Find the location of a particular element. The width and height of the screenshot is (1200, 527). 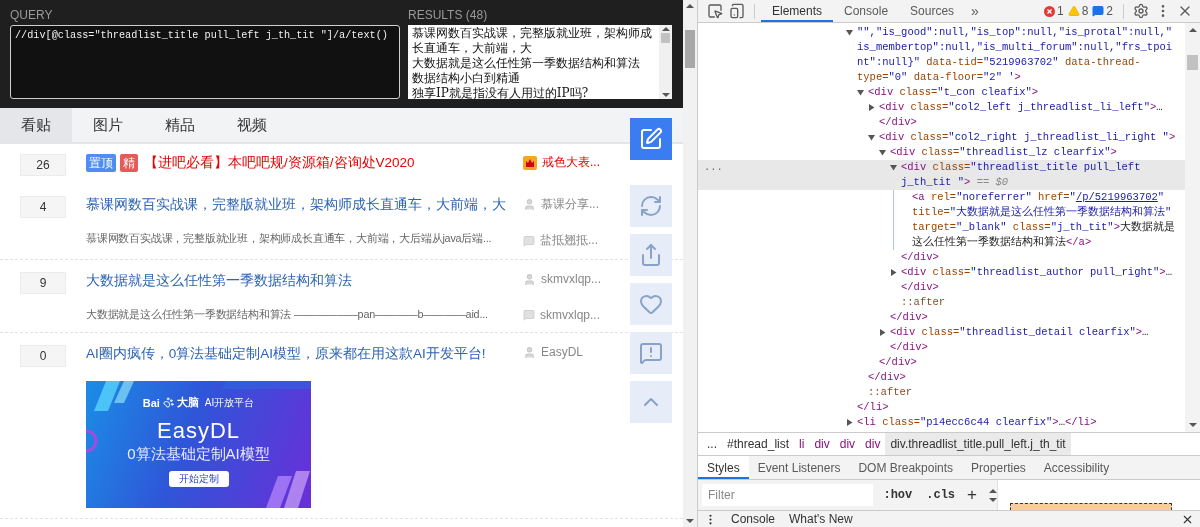

devtools-tab: Console is located at coordinates (866, 11).